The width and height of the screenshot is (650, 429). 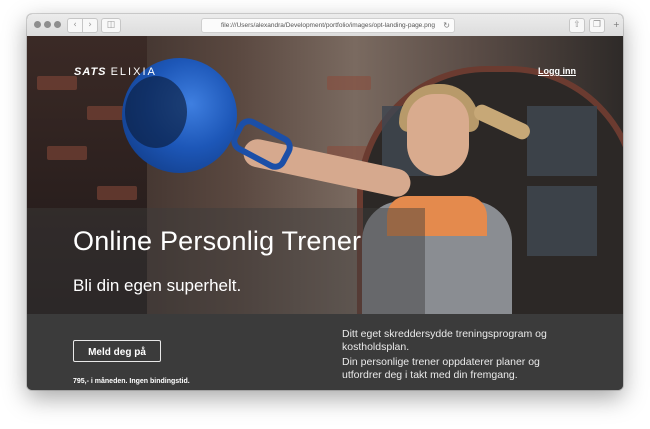 What do you see at coordinates (117, 351) in the screenshot?
I see `signup-button: Meld deg på` at bounding box center [117, 351].